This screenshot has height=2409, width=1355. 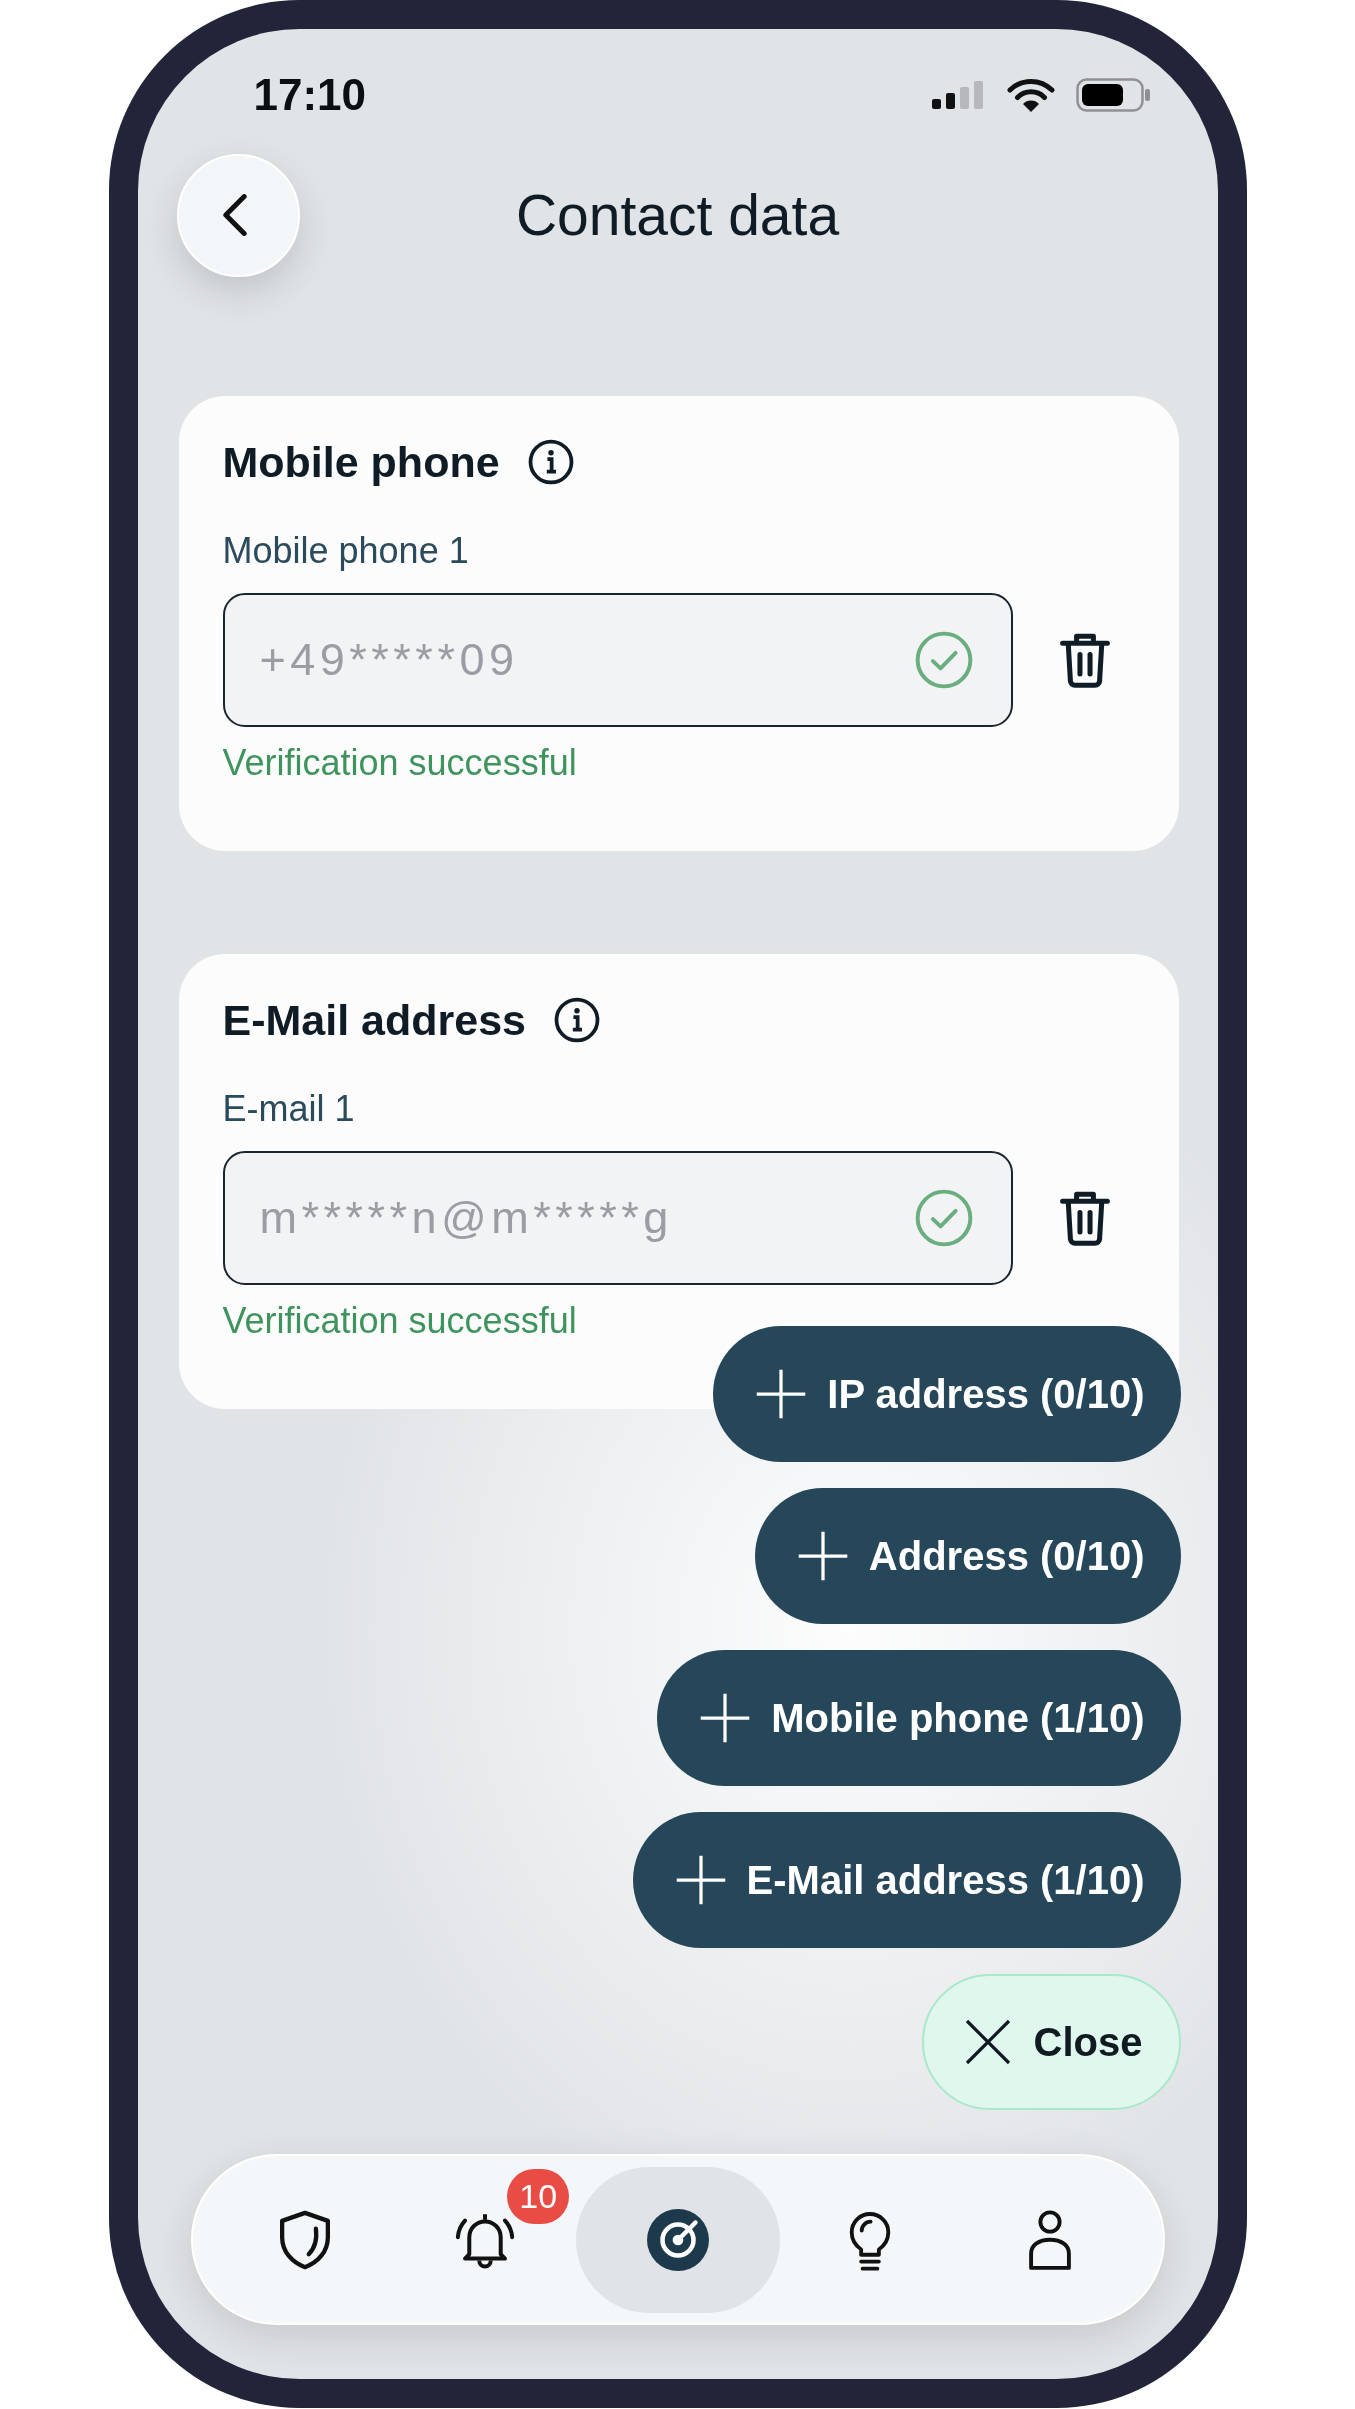 What do you see at coordinates (304, 2239) in the screenshot?
I see `shield-icon` at bounding box center [304, 2239].